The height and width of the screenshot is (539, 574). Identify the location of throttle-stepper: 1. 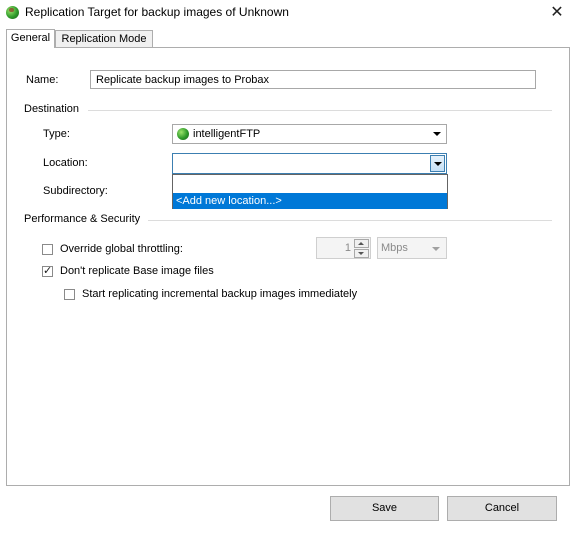
(343, 248).